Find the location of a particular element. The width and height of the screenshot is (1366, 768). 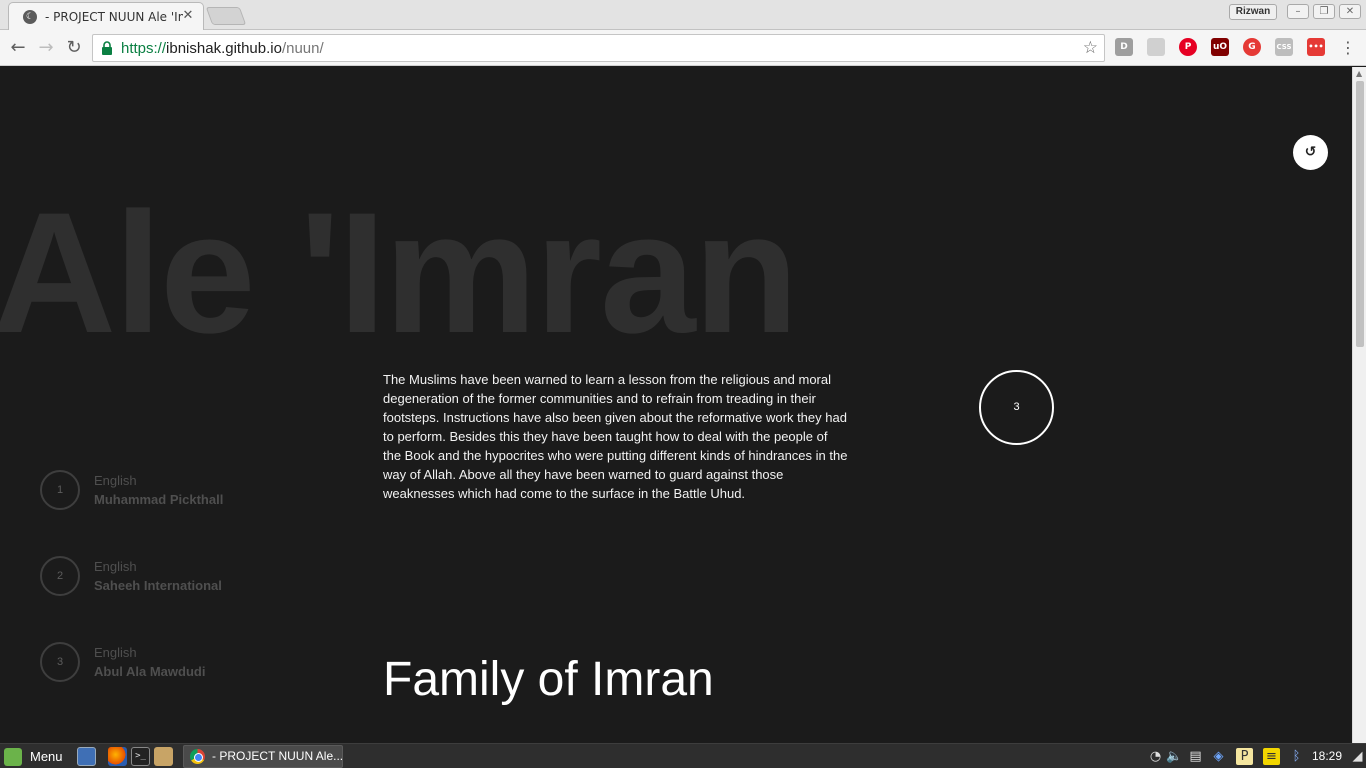

translation-translator: Saheeh International is located at coordinates (158, 585).